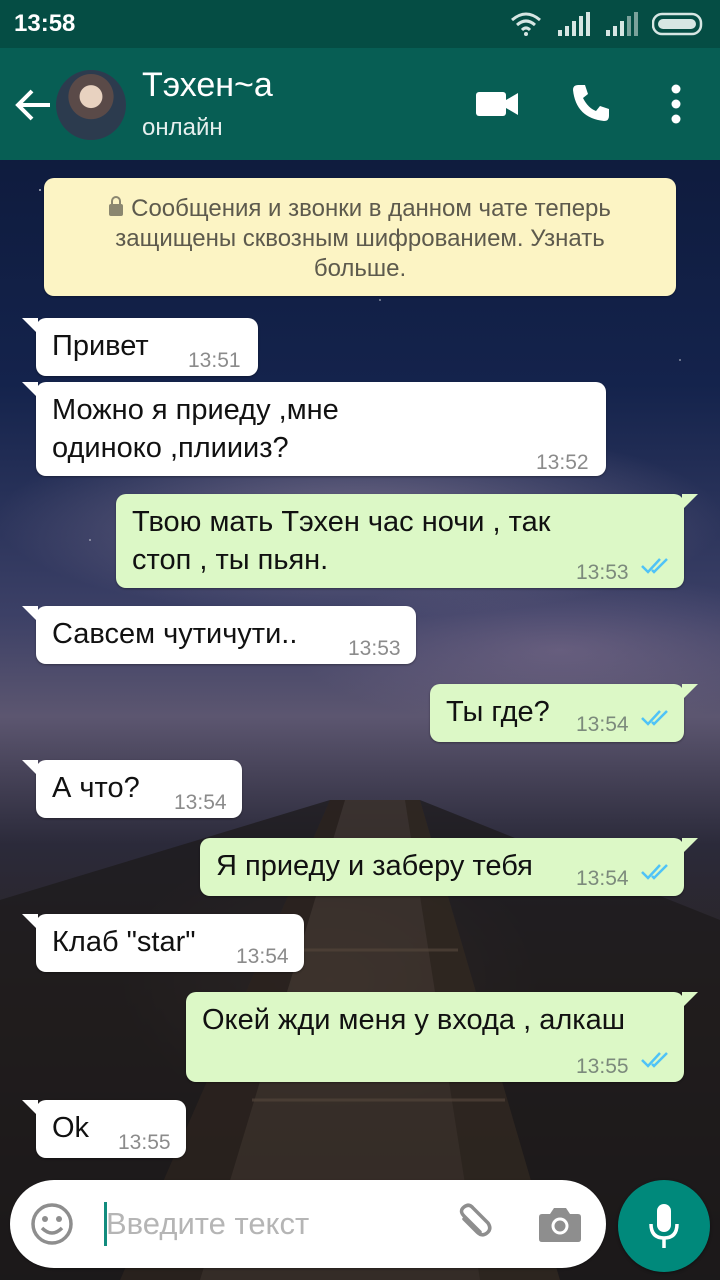 Image resolution: width=720 pixels, height=1280 pixels. I want to click on message-text: Окей жди меня у входа , алкаш, so click(413, 1020).